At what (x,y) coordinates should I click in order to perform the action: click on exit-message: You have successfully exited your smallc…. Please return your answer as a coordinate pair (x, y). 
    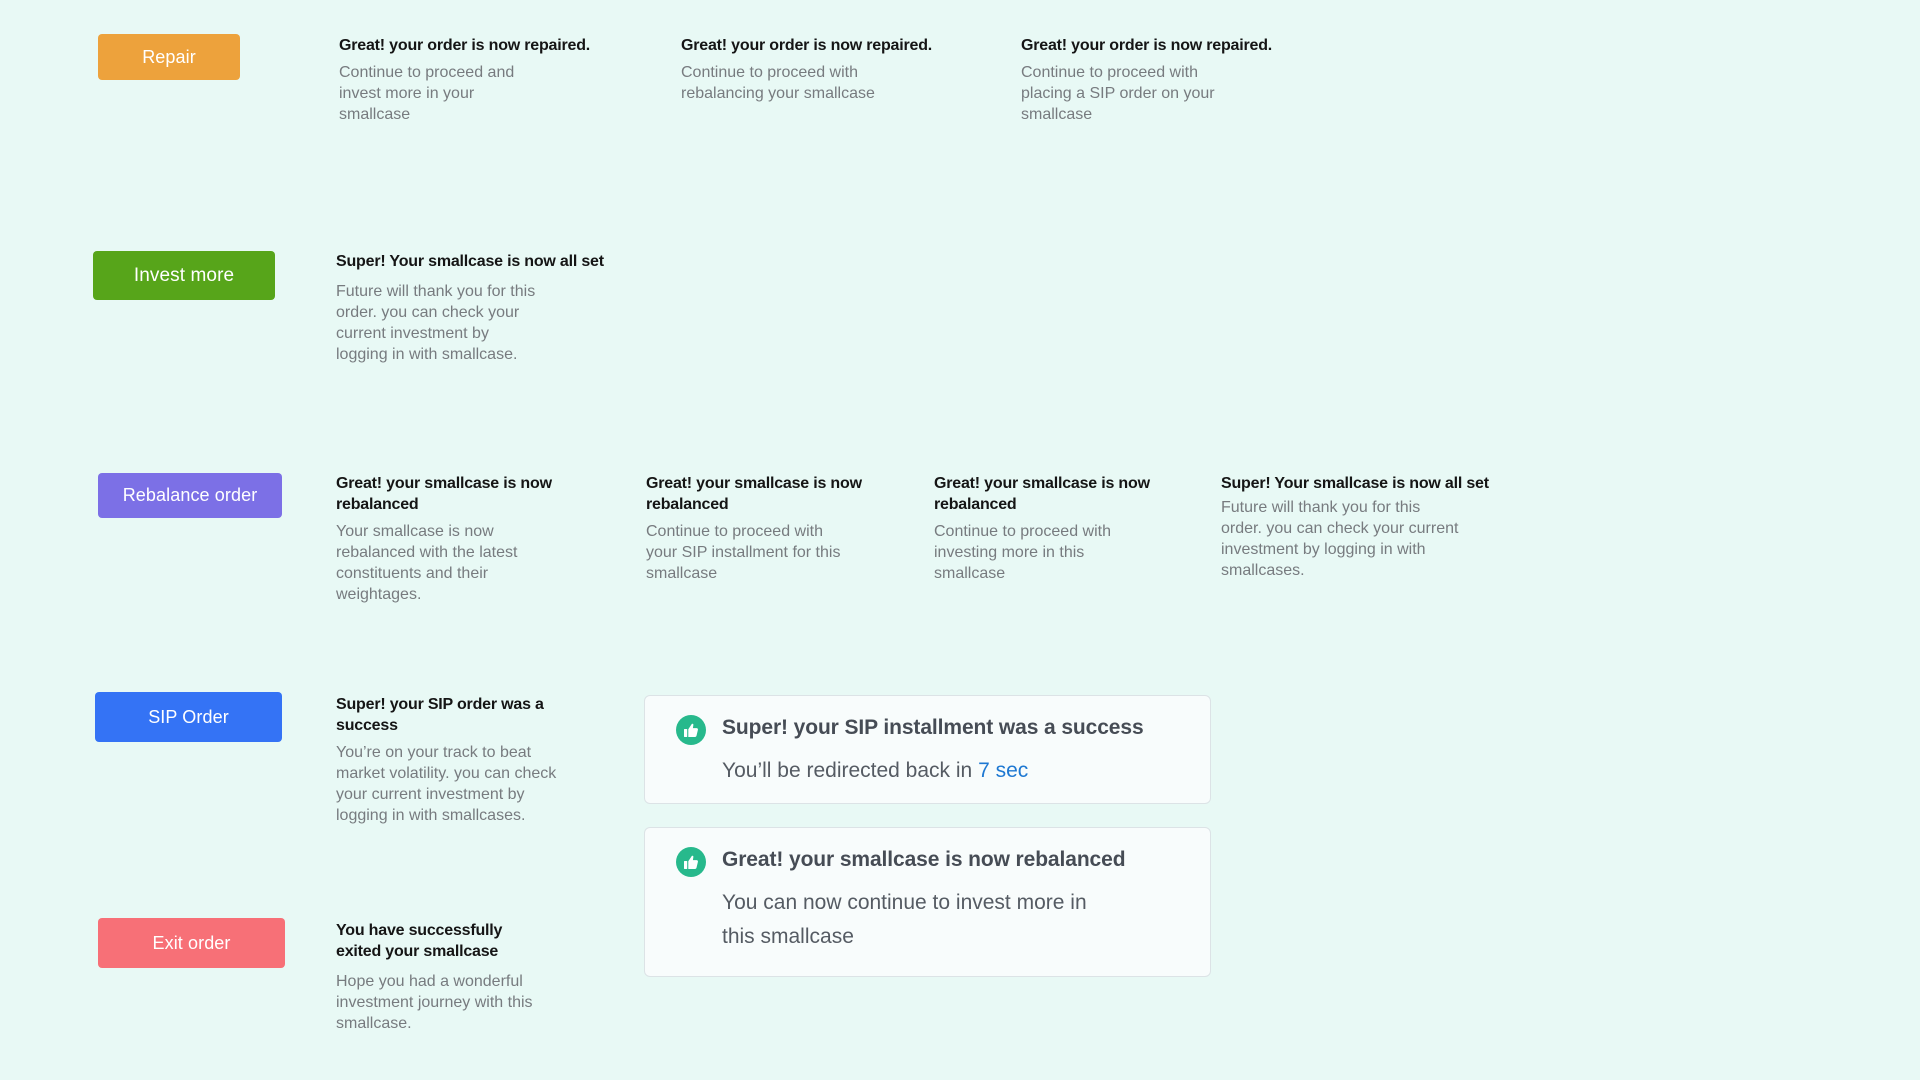
    Looking at the image, I should click on (471, 977).